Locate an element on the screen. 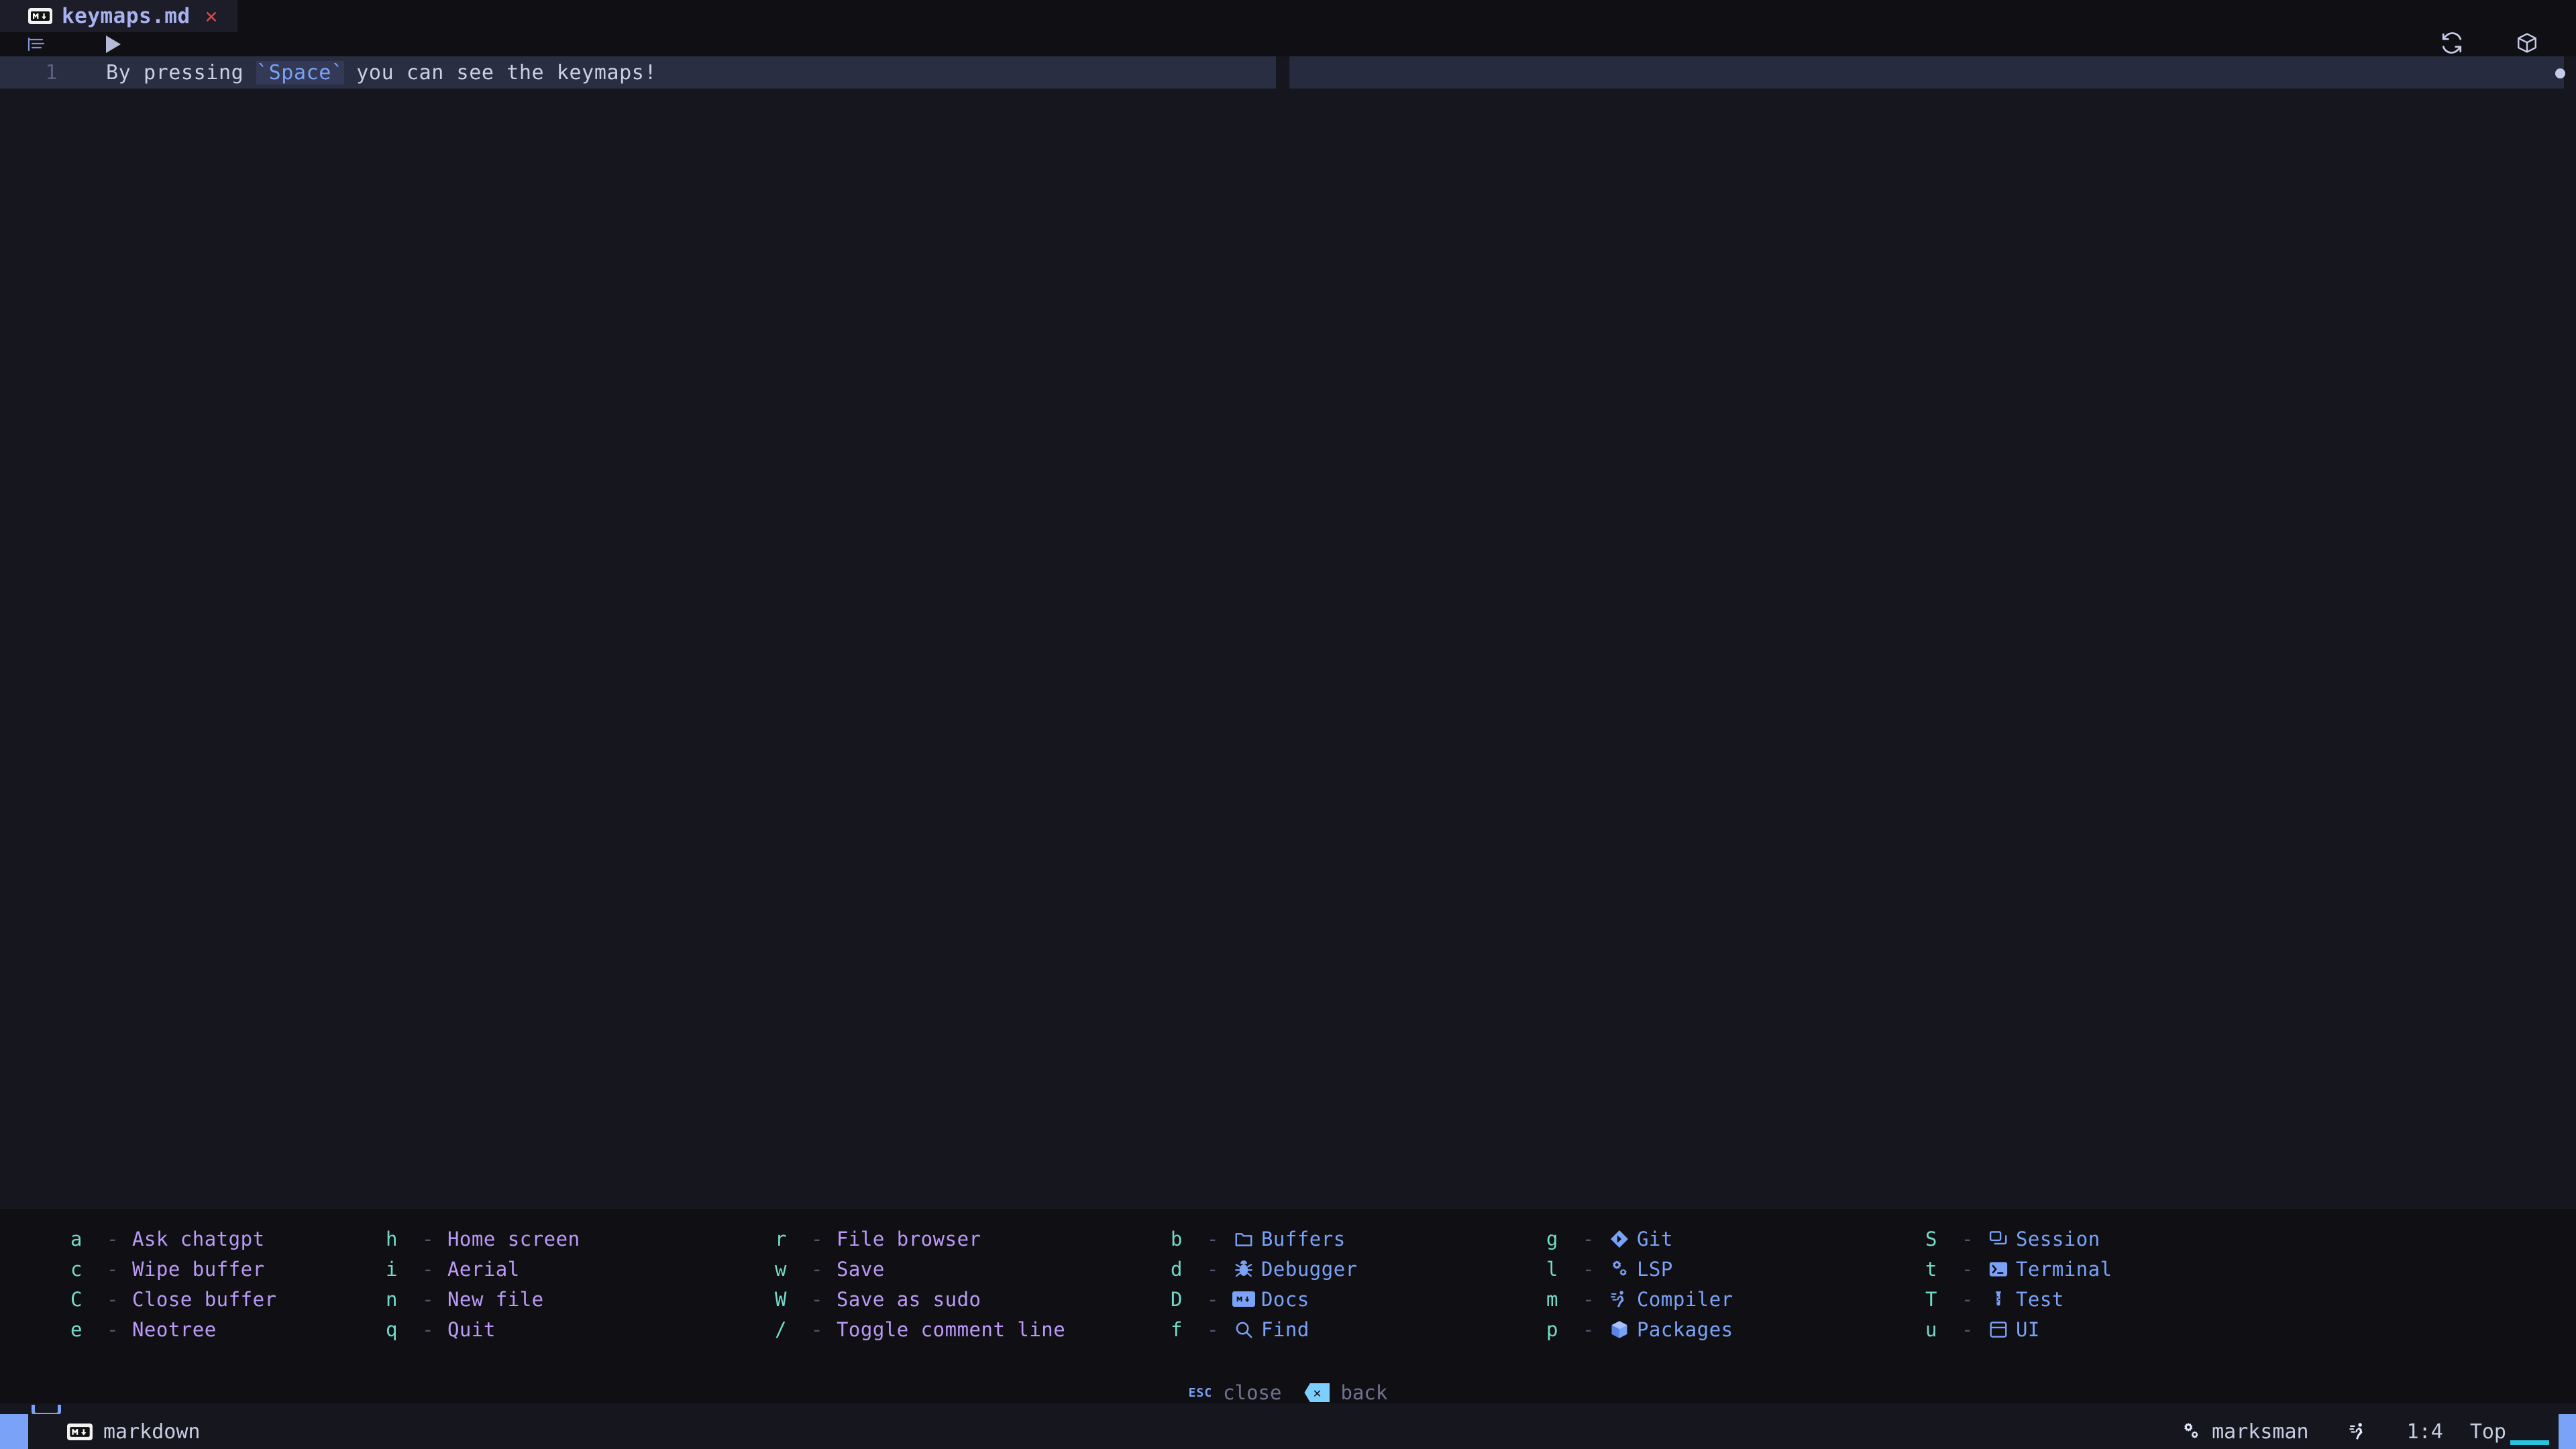 The image size is (2576, 1449). outline-icon is located at coordinates (36, 44).